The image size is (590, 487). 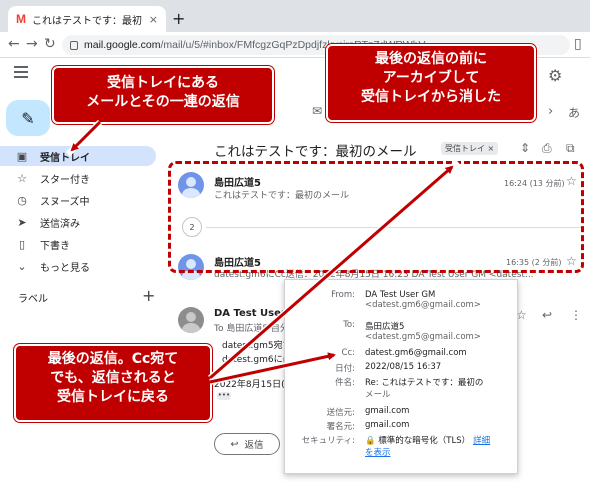 I want to click on detail-label: 送信元:, so click(x=340, y=413).